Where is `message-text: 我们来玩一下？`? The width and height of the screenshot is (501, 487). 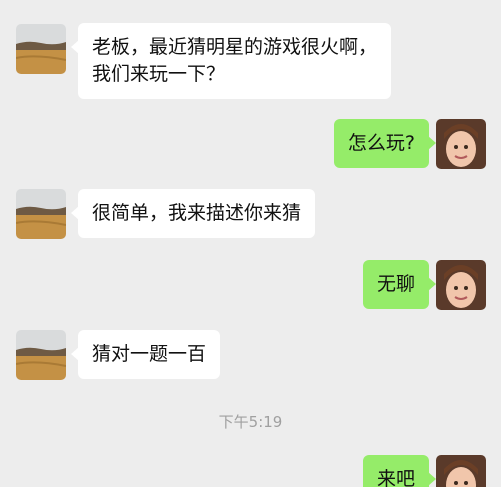
message-text: 我们来玩一下？ is located at coordinates (159, 74).